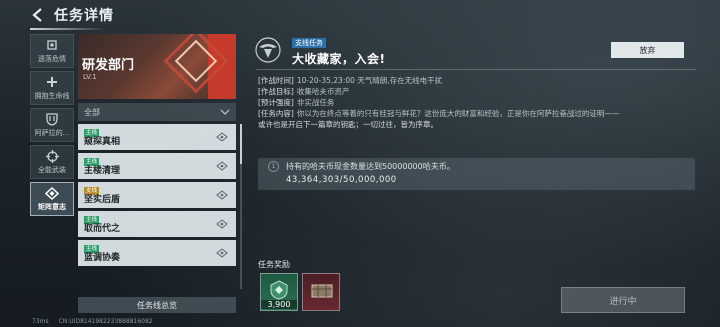  I want to click on quest-list: 主线 窥探真相 主线 主楼清理 支线 坚实后盾 主线 取而代之 主线 蓝调协奏, so click(157, 196).